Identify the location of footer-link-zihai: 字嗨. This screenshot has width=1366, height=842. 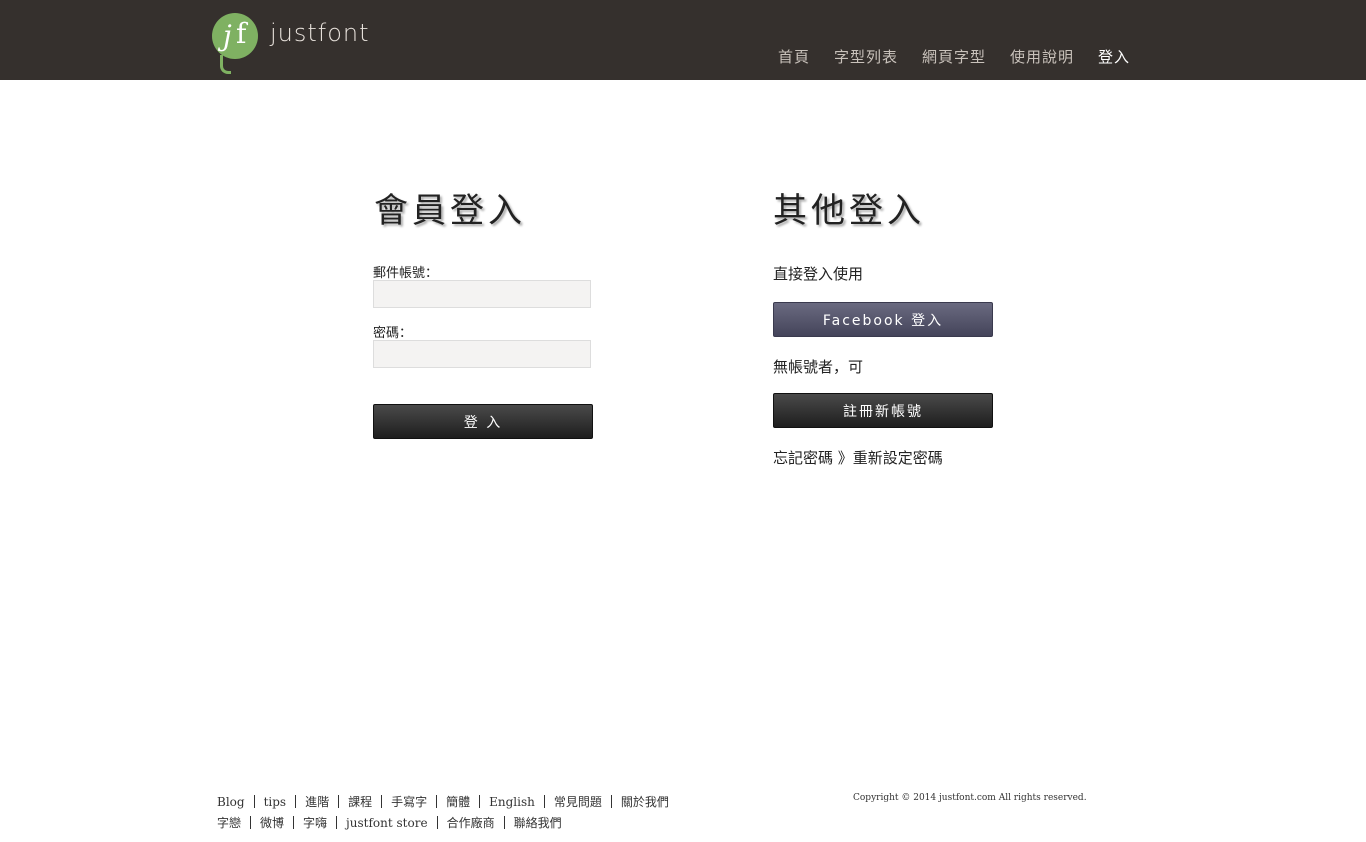
(315, 823).